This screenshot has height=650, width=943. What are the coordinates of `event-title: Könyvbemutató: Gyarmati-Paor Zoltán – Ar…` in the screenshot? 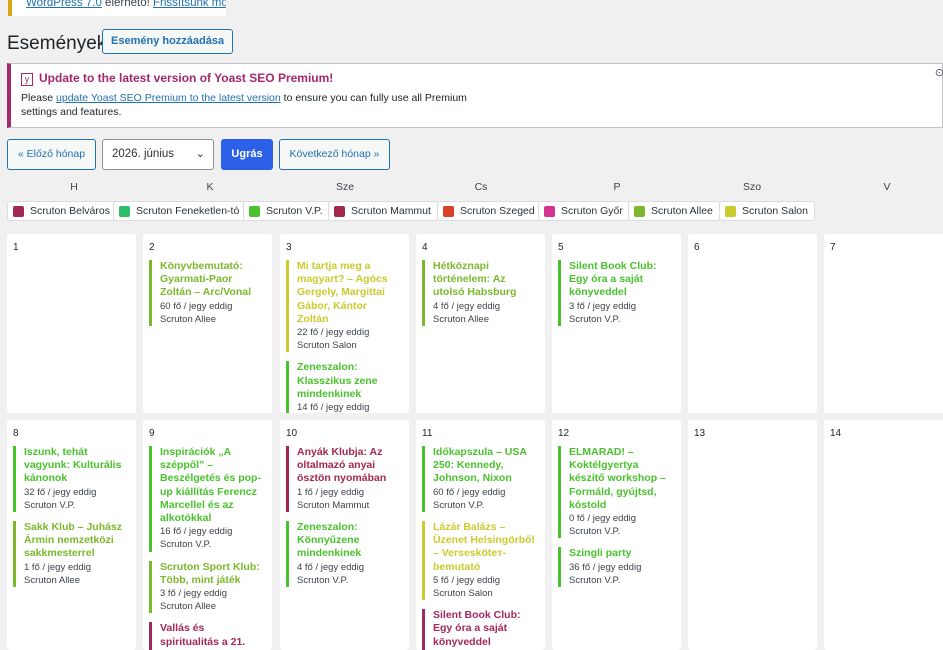 It's located at (211, 280).